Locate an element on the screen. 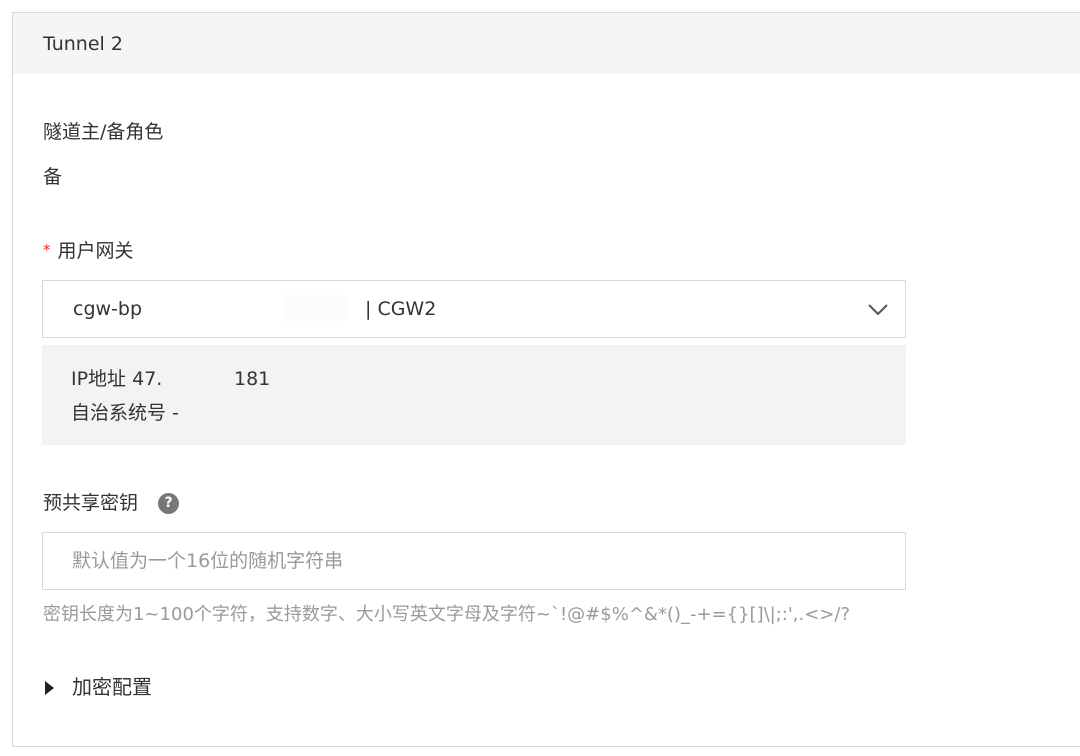 The width and height of the screenshot is (1080, 756). encryption-config-label: 加密配置 is located at coordinates (112, 687).